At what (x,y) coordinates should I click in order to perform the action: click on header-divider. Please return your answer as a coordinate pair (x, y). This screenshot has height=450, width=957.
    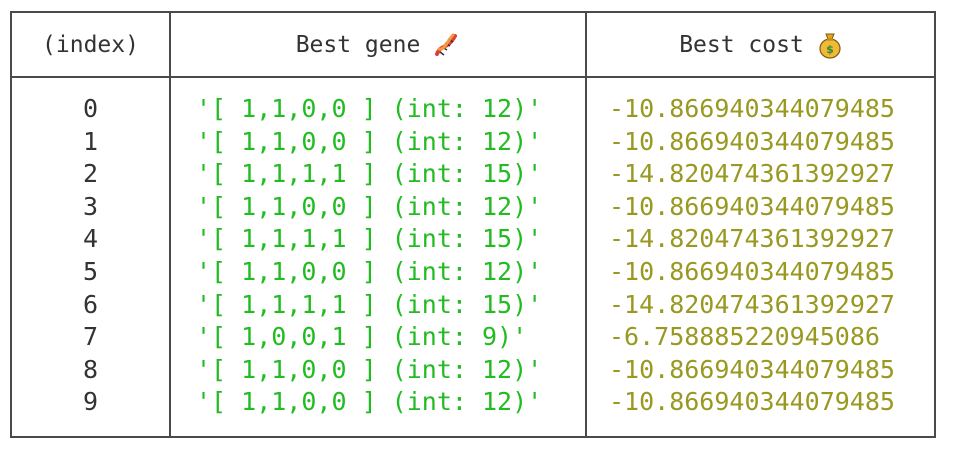
    Looking at the image, I should click on (473, 77).